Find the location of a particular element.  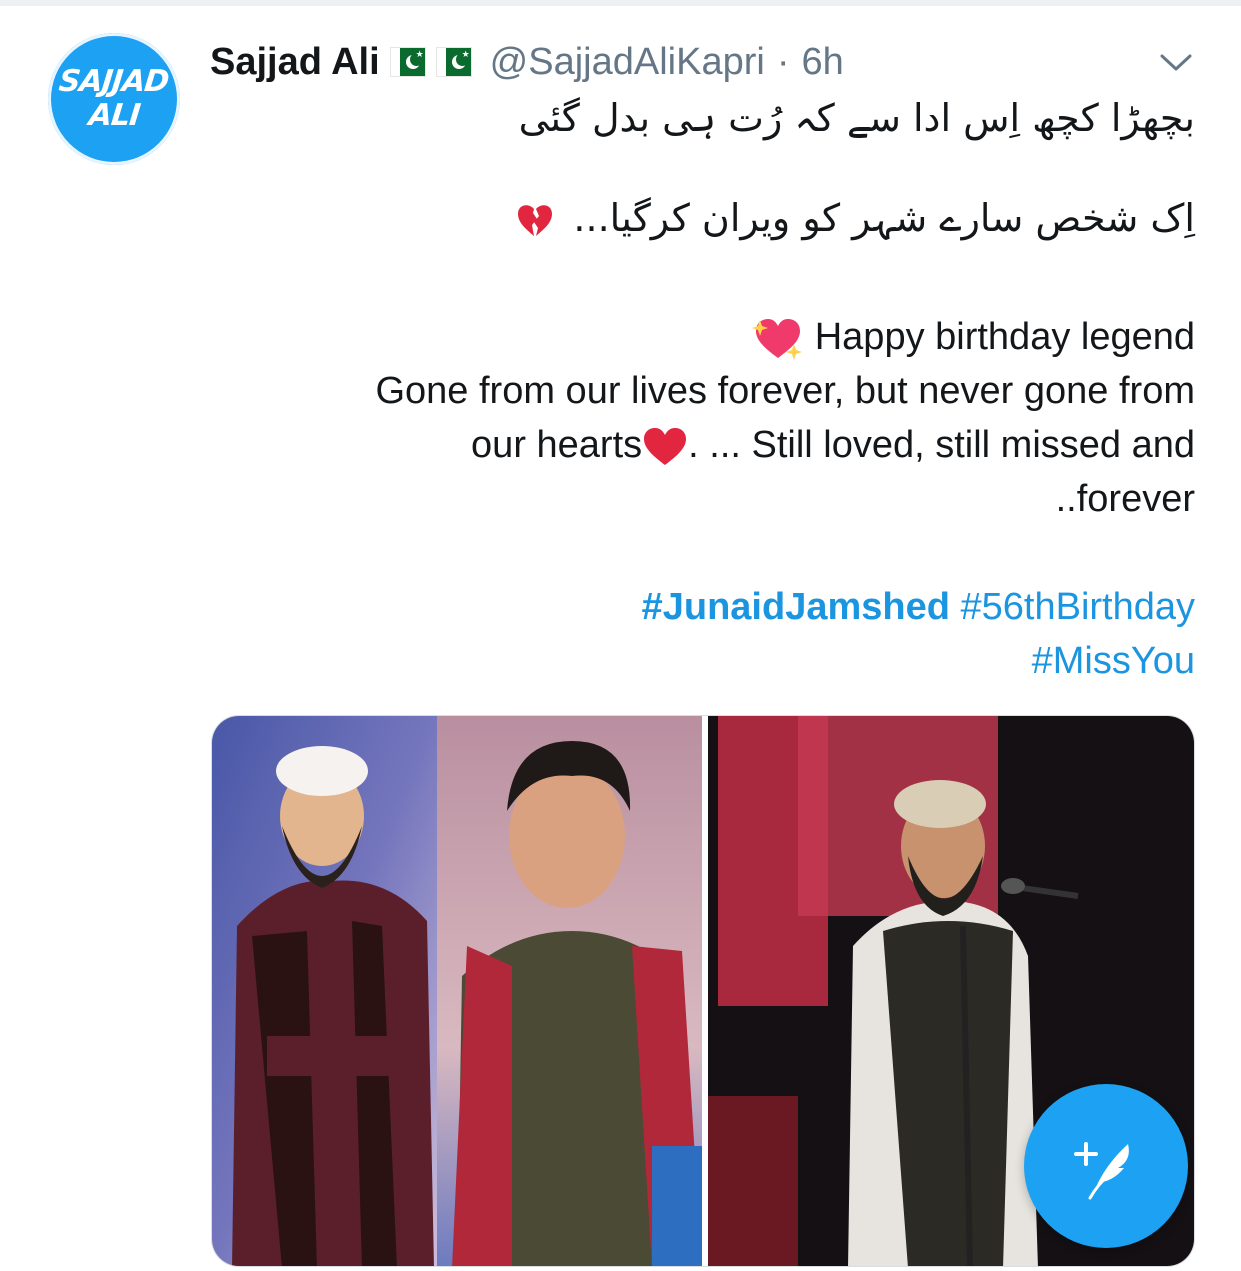

tweet-urdu-line-1: بچھڑا کچھ اِس ادا سے کہ رُت ہی بدل گئی is located at coordinates (856, 118).